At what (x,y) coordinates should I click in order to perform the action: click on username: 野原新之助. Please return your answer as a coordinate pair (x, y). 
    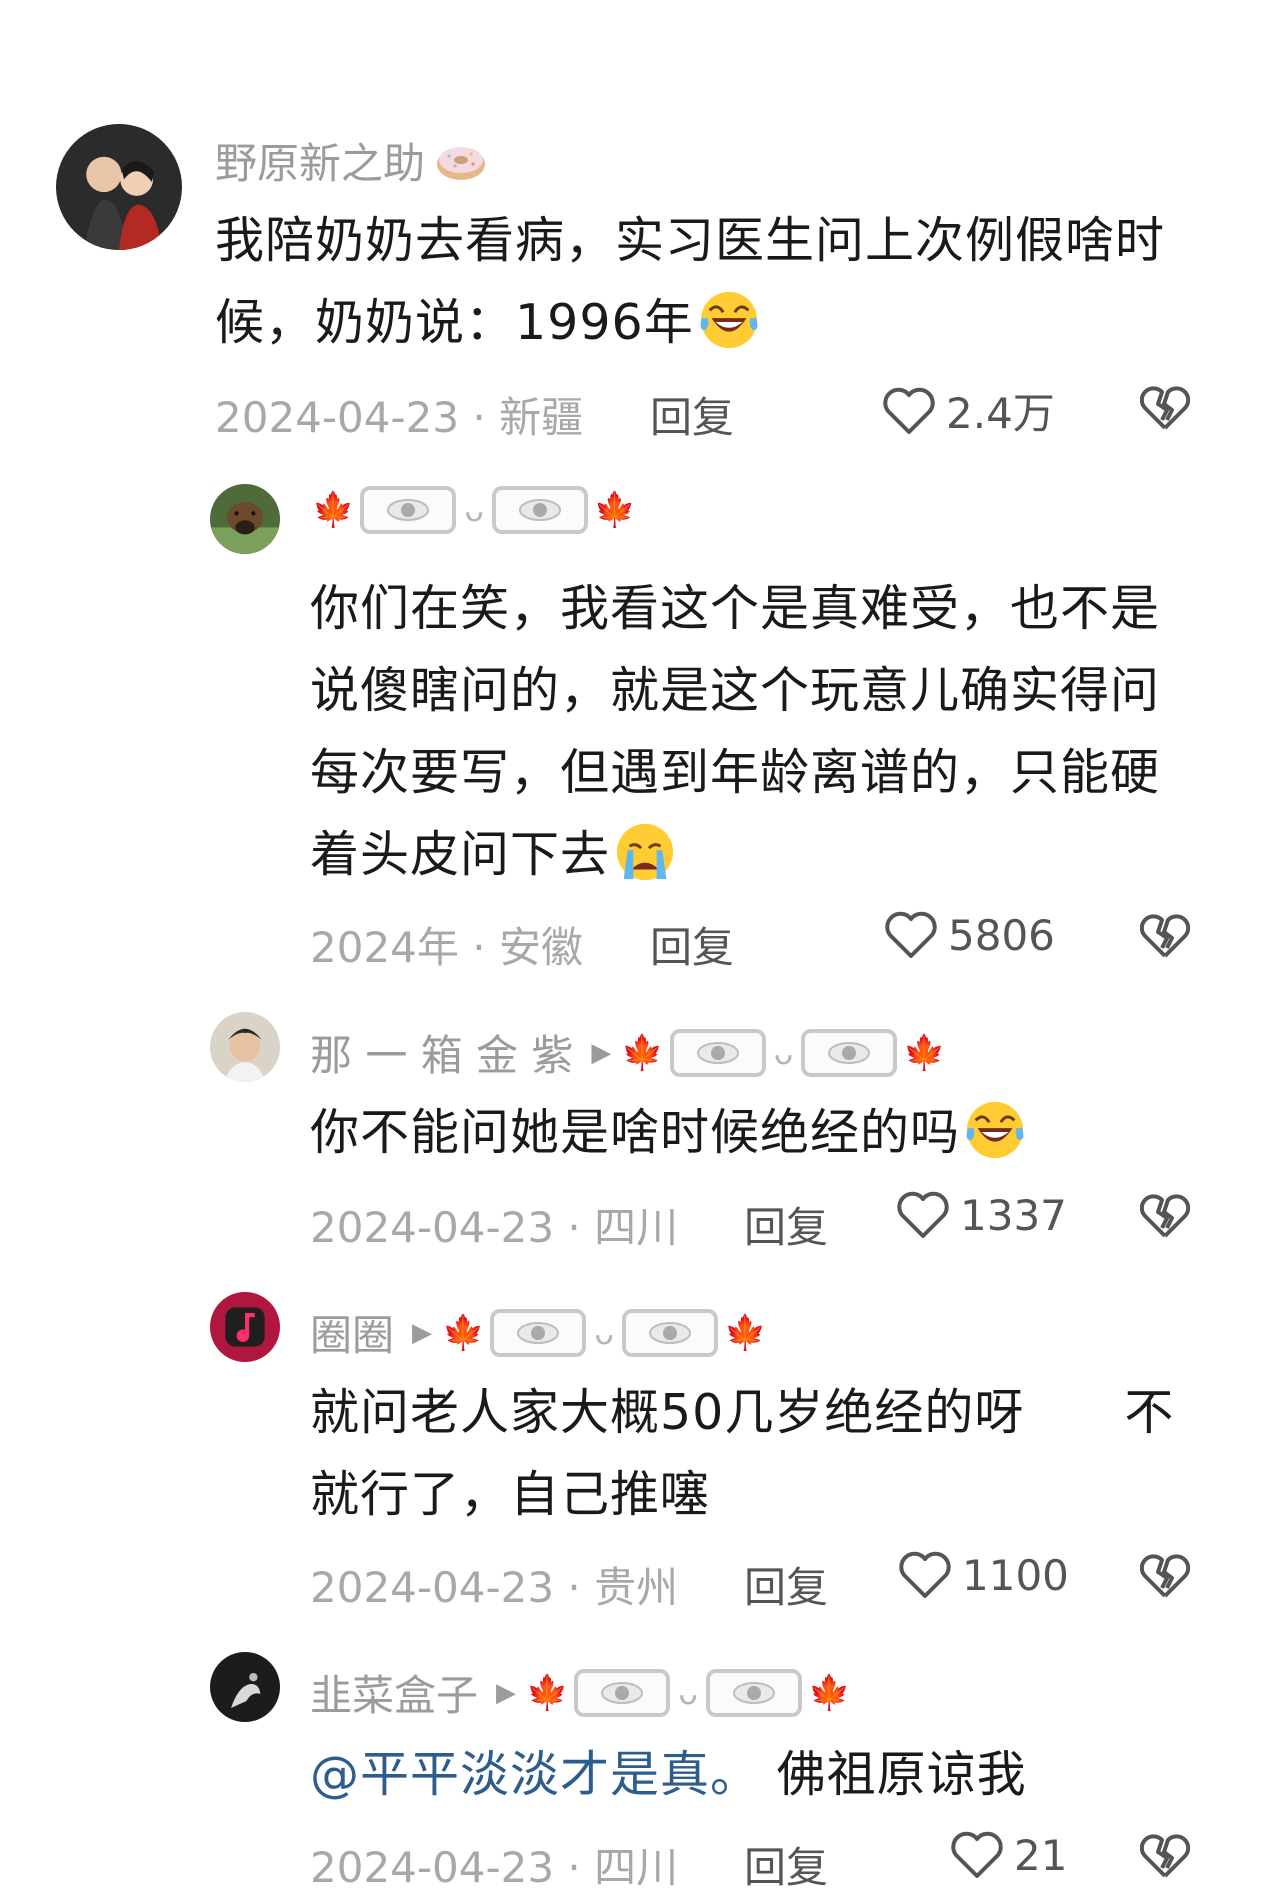
    Looking at the image, I should click on (320, 160).